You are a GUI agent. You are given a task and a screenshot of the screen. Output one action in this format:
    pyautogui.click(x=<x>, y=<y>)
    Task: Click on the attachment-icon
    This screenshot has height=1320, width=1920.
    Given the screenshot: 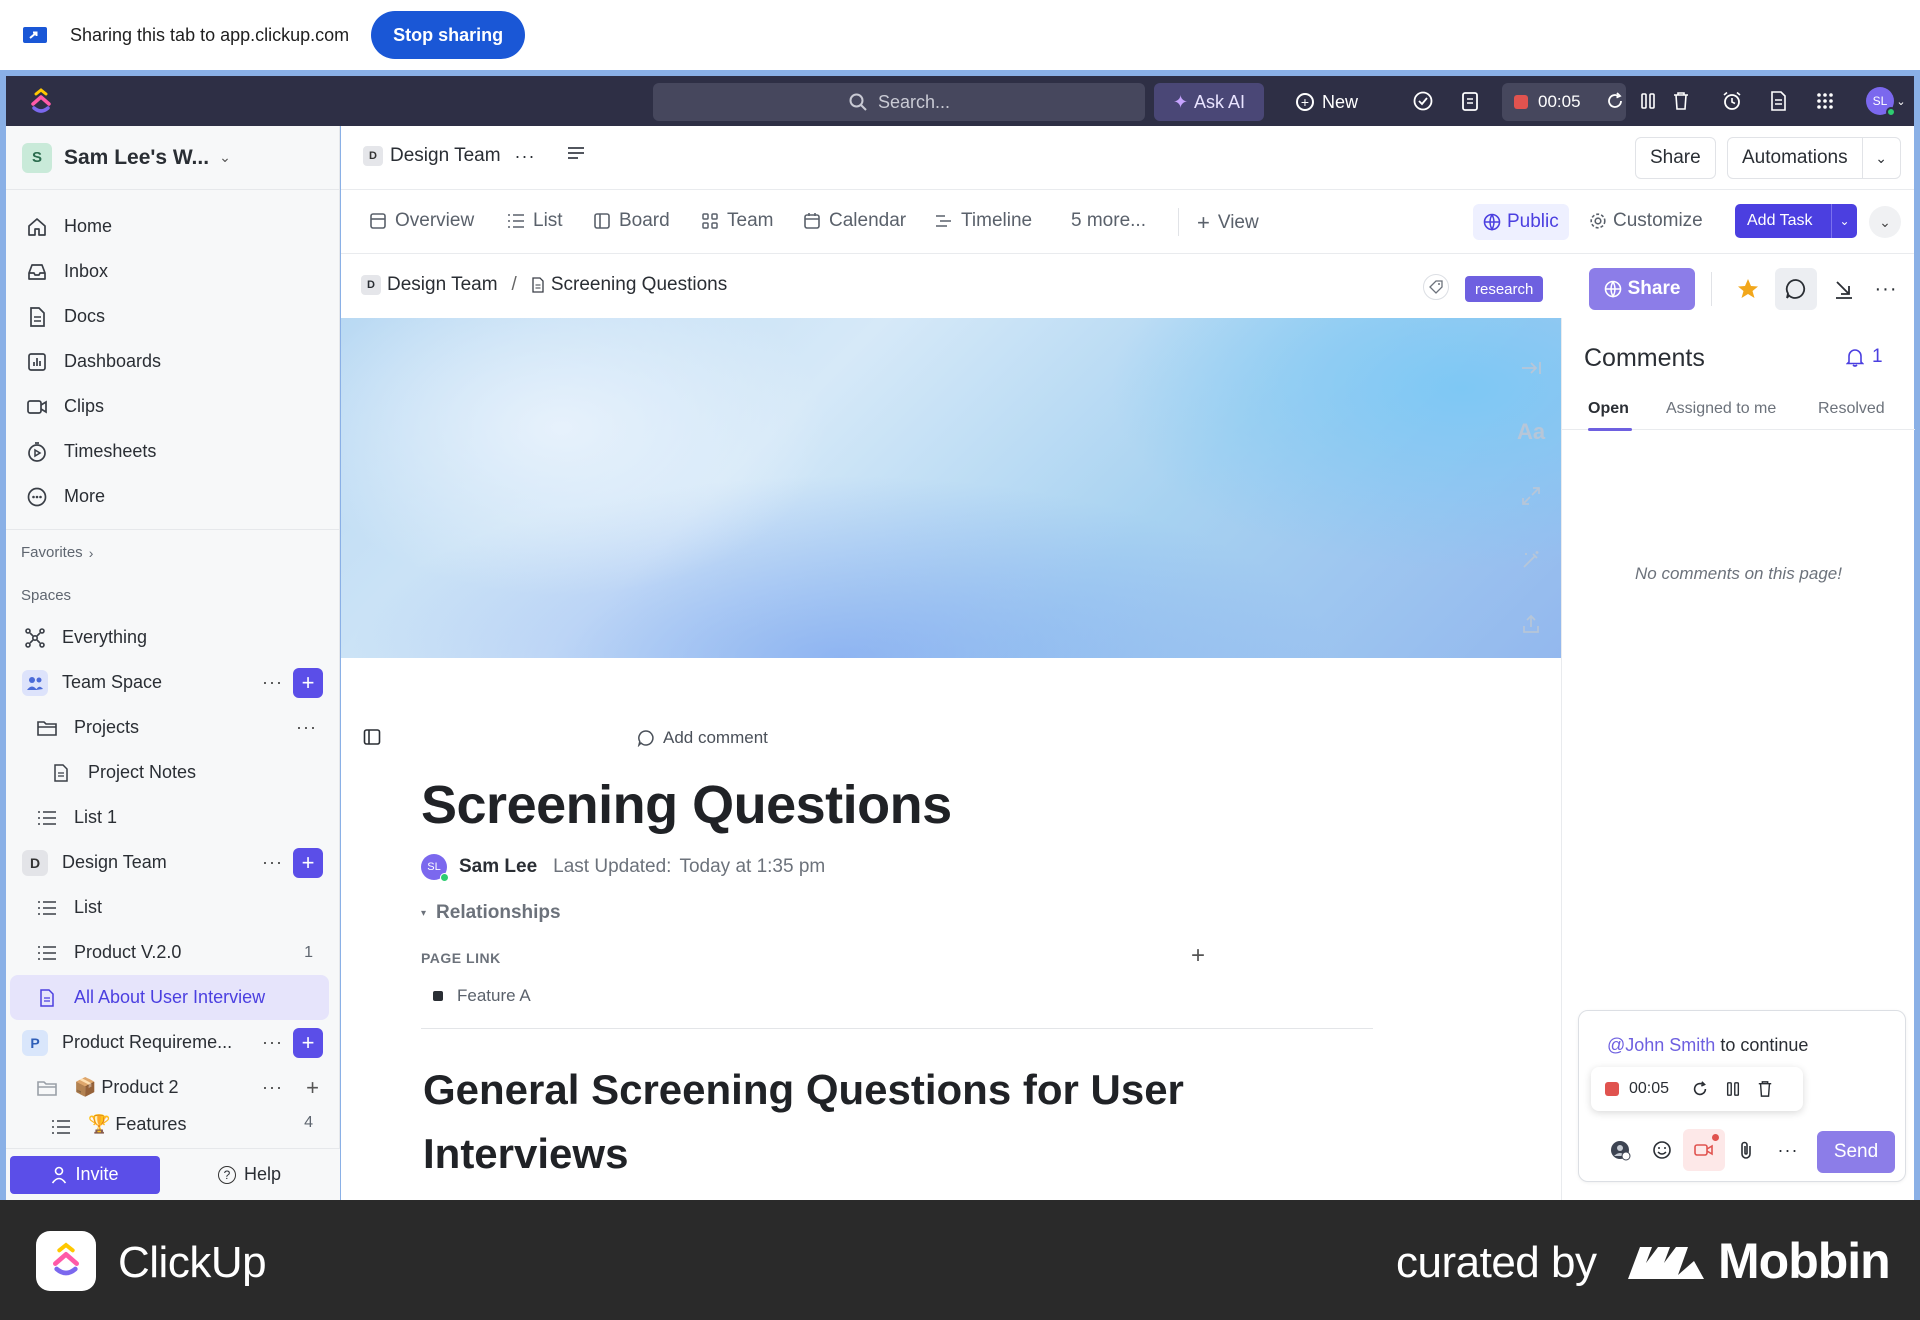 What is the action you would take?
    pyautogui.click(x=1746, y=1150)
    